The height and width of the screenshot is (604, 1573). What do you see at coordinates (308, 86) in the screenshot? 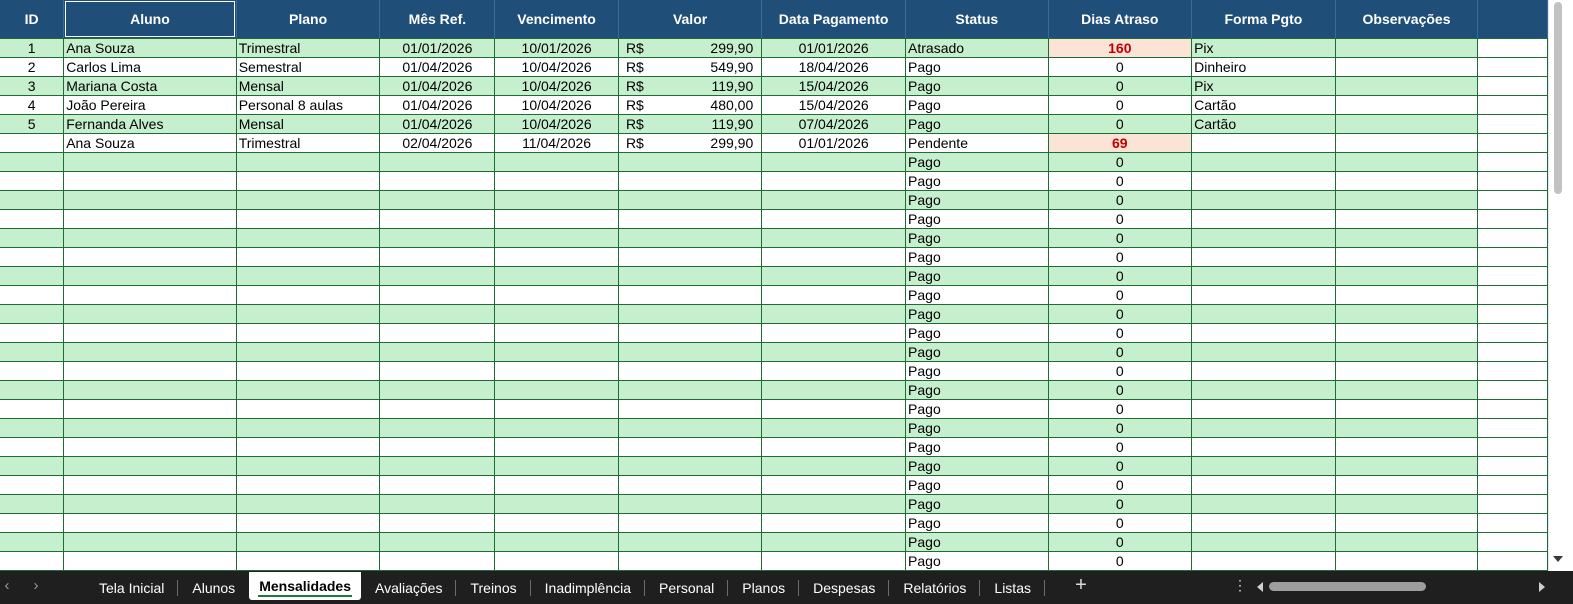
I see `cell-plano: Mensal` at bounding box center [308, 86].